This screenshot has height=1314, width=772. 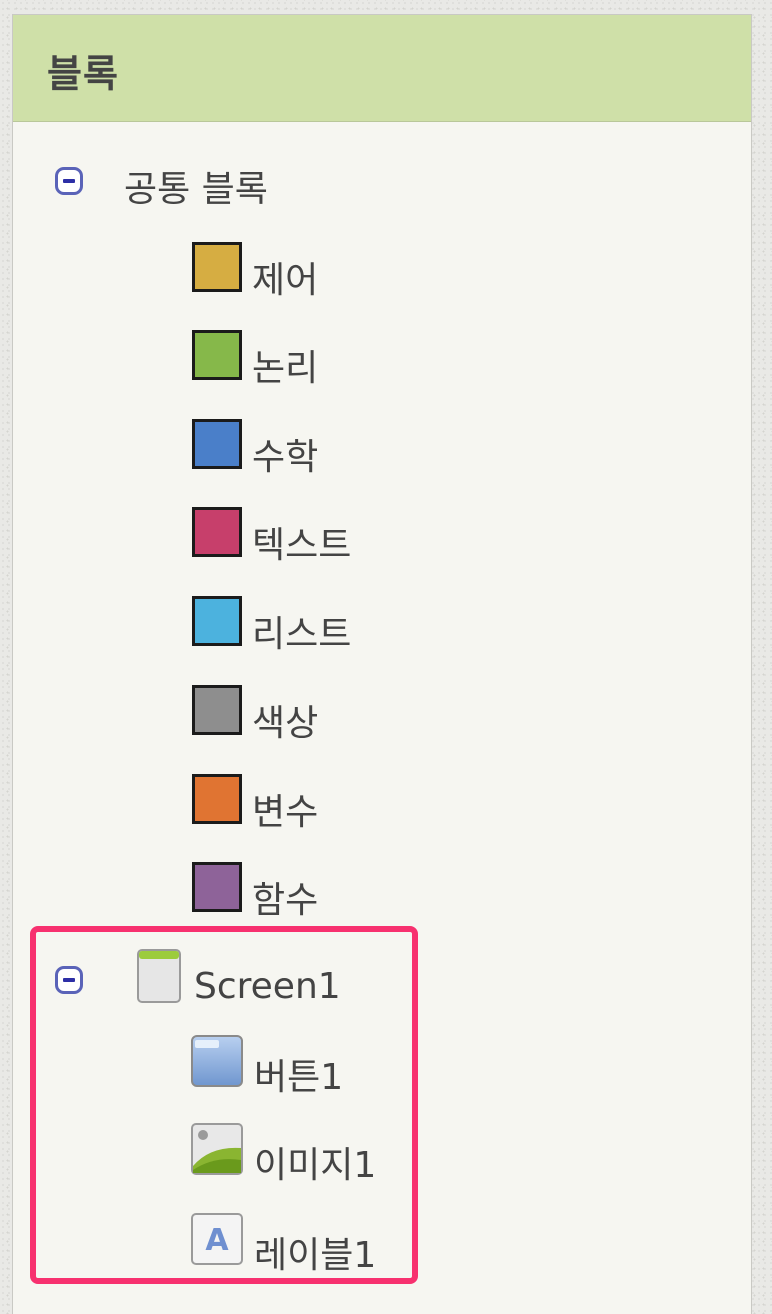 What do you see at coordinates (302, 545) in the screenshot?
I see `block-drawer-label: 텍스트` at bounding box center [302, 545].